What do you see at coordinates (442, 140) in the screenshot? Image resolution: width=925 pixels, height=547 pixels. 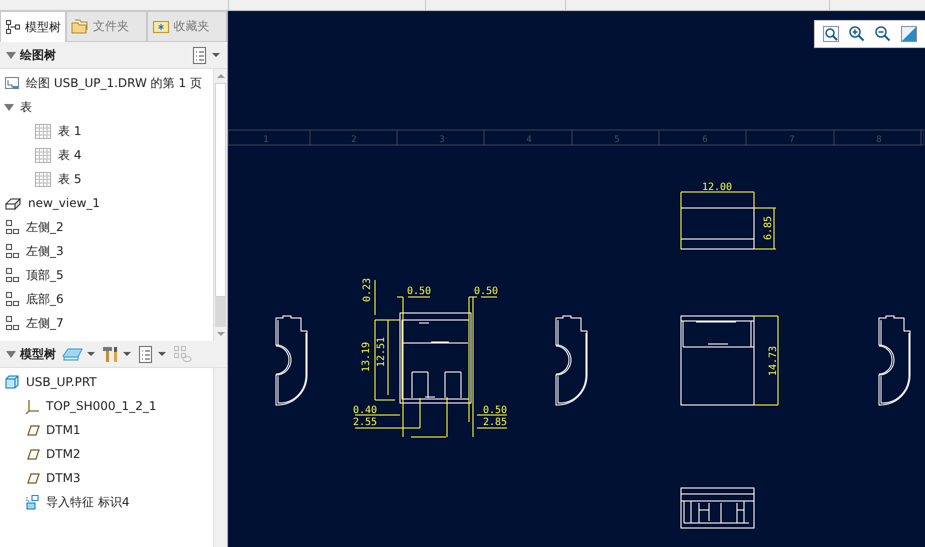 I see `ruler-number: 3` at bounding box center [442, 140].